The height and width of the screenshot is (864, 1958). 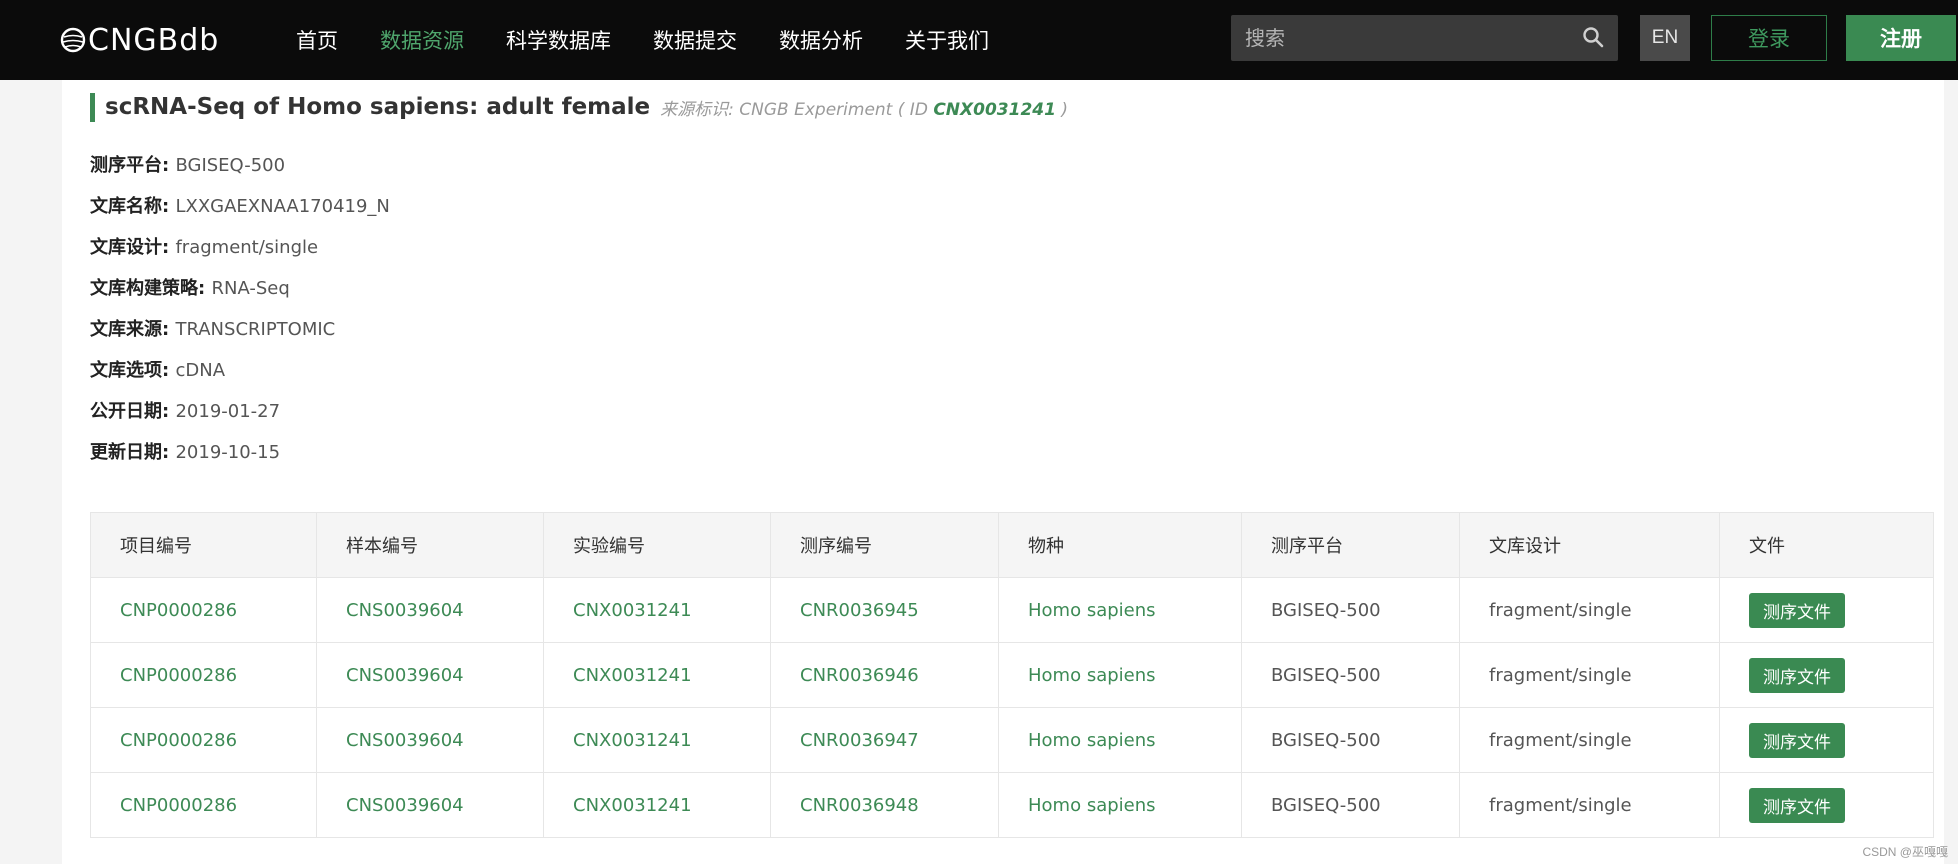 What do you see at coordinates (884, 805) in the screenshot?
I see `run-id-link: CNR0036948` at bounding box center [884, 805].